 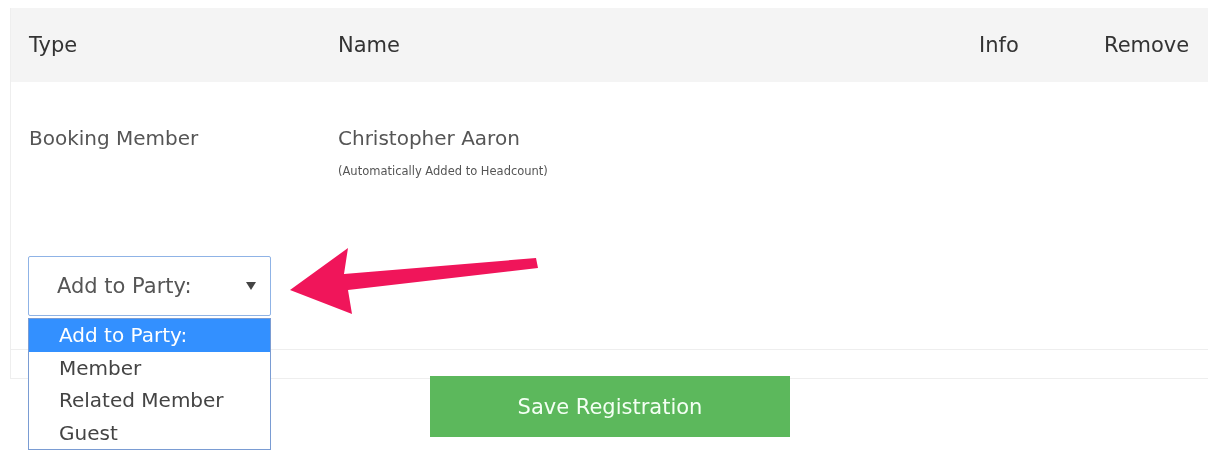 What do you see at coordinates (369, 45) in the screenshot?
I see `column-header: Name` at bounding box center [369, 45].